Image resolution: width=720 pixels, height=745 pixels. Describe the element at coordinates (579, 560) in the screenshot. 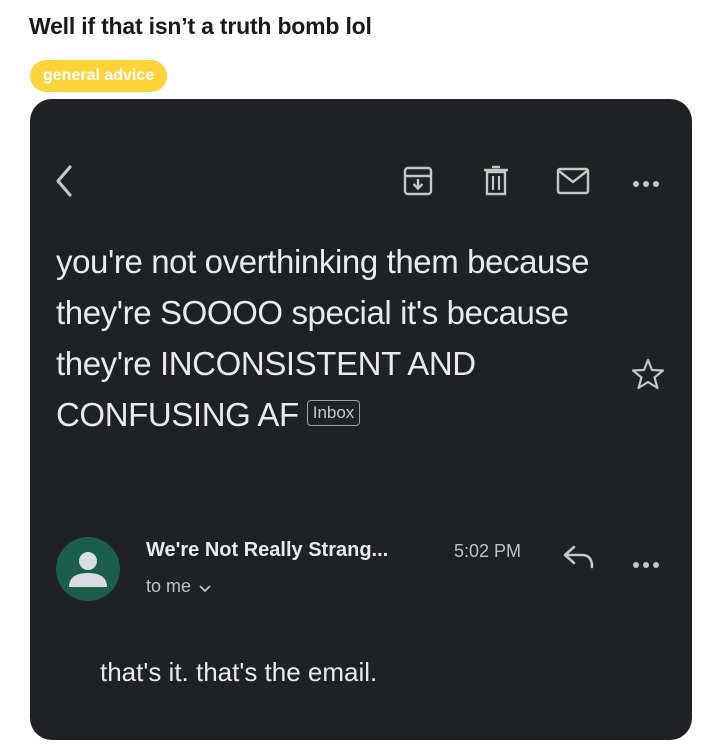

I see `reply-icon` at that location.